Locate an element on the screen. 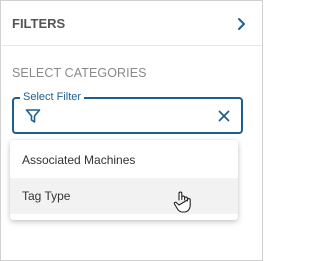  close-icon is located at coordinates (224, 116).